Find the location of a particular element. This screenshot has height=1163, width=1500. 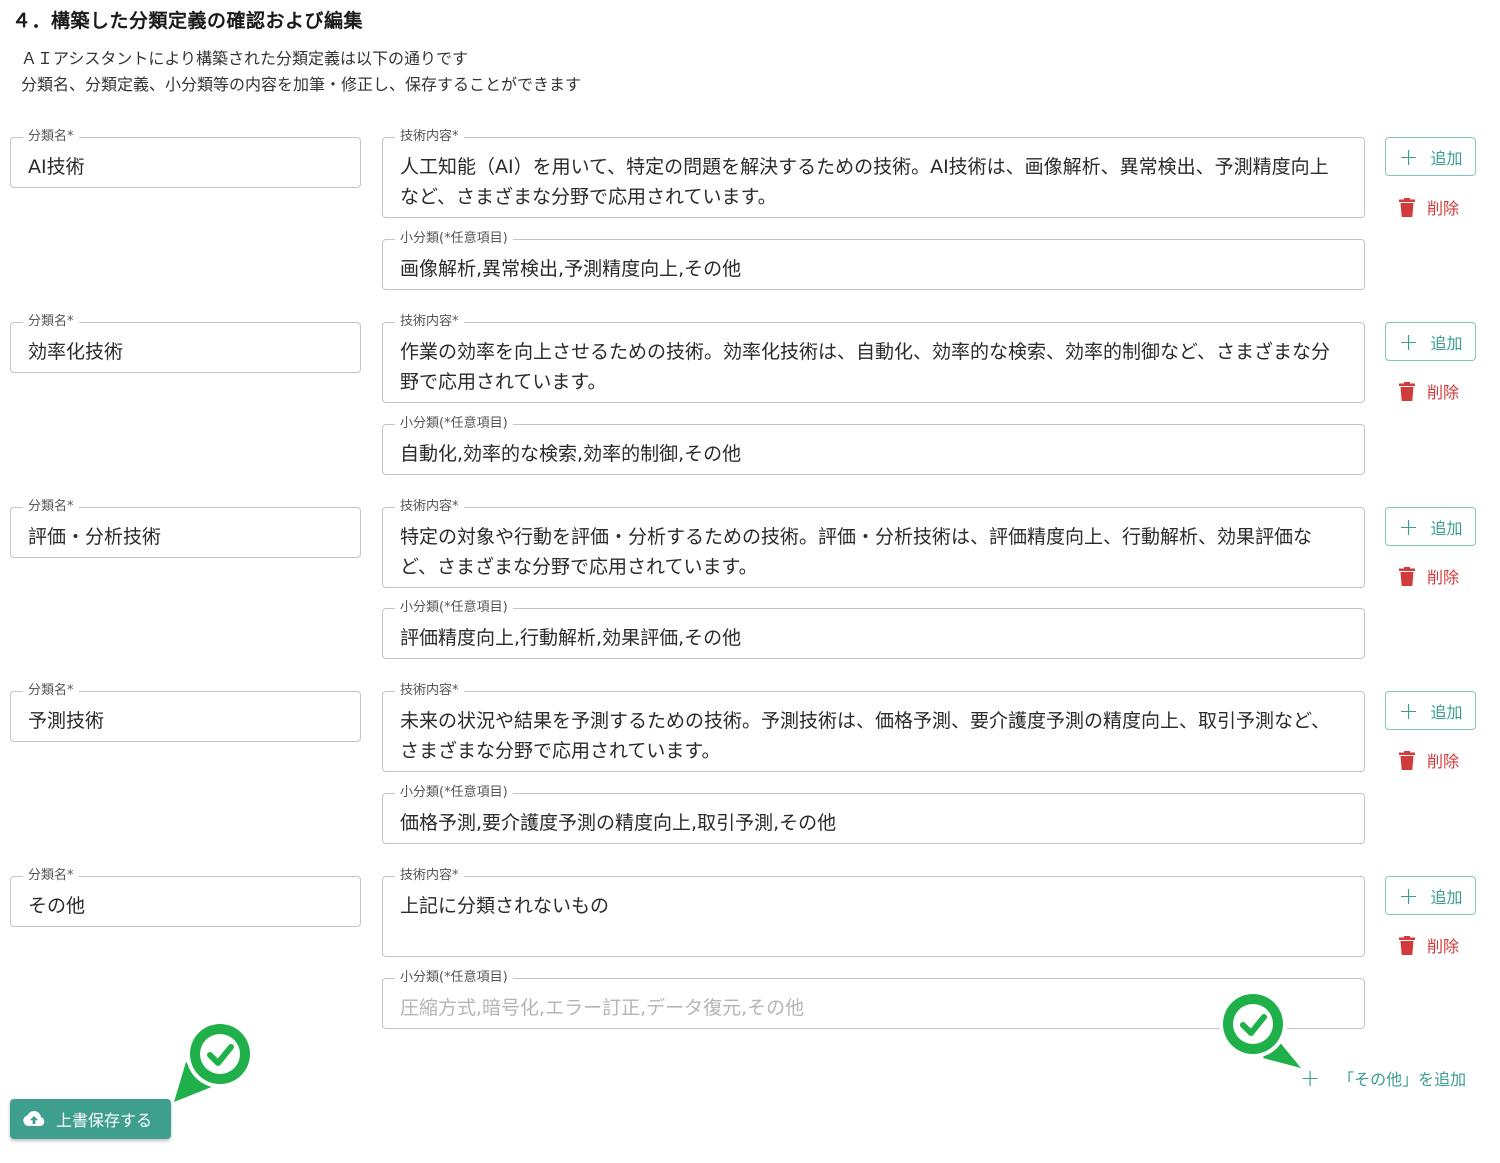

subcategory-field: 小分類(*任意項目) 自動化,効率的な検索,効率的制御,その他 is located at coordinates (873, 445).